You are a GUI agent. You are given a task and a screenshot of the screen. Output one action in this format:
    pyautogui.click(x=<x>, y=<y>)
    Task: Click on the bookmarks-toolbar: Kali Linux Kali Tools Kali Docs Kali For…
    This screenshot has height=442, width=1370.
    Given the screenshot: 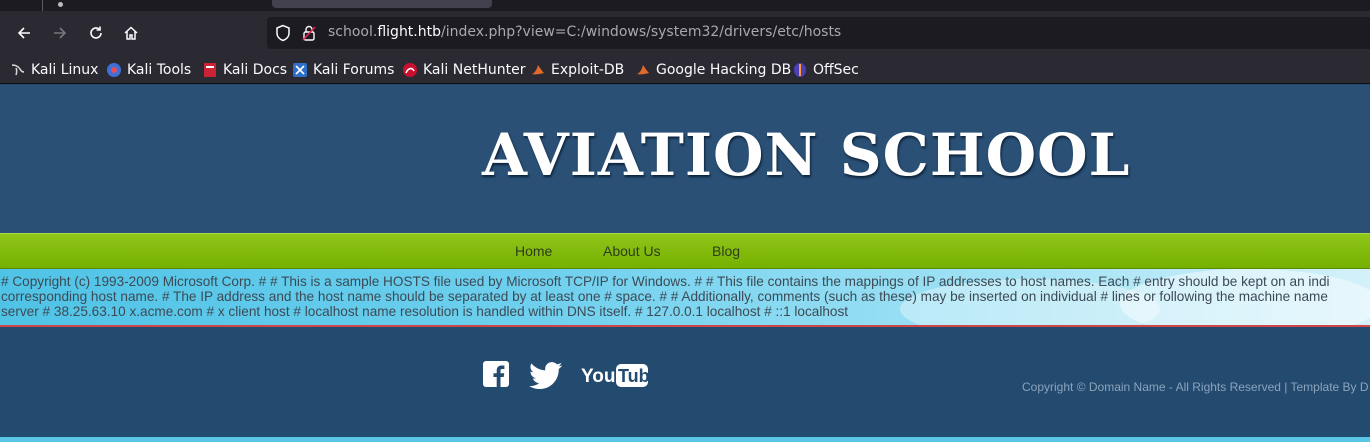 What is the action you would take?
    pyautogui.click(x=685, y=70)
    